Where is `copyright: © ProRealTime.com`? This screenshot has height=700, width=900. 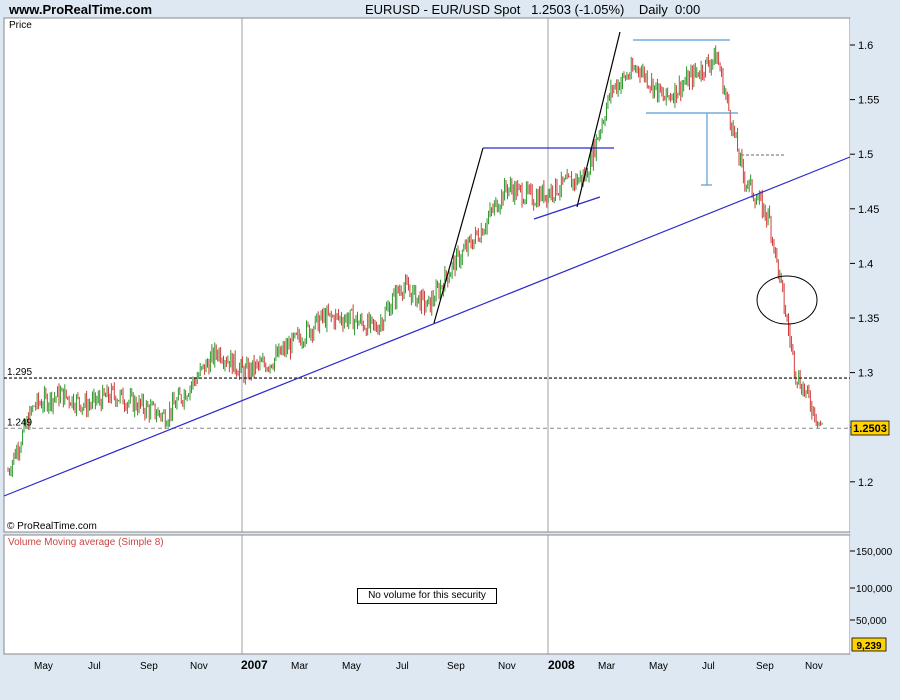 copyright: © ProRealTime.com is located at coordinates (52, 526).